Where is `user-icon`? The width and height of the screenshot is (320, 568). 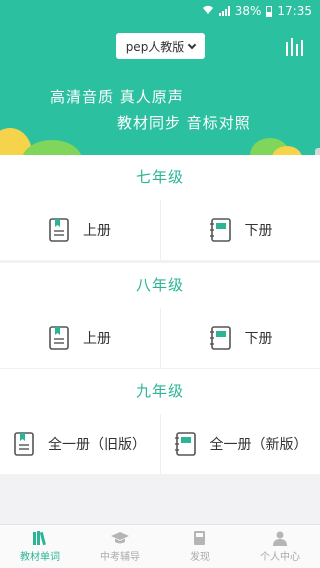 user-icon is located at coordinates (280, 538).